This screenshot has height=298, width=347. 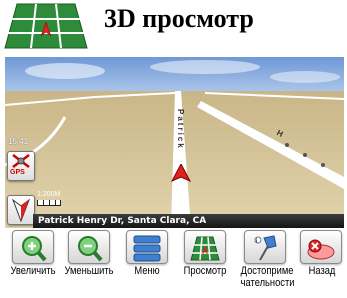 What do you see at coordinates (179, 18) in the screenshot?
I see `page-title: 3D просмотр` at bounding box center [179, 18].